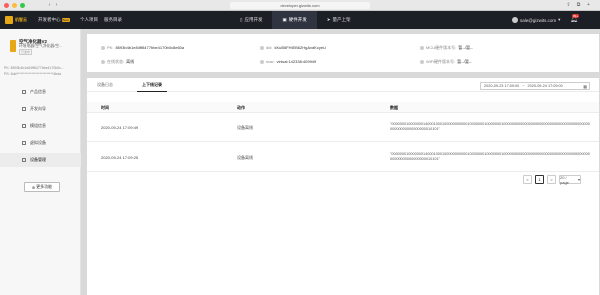 The width and height of the screenshot is (600, 295). What do you see at coordinates (588, 5) in the screenshot?
I see `new-tab-icon: +` at bounding box center [588, 5].